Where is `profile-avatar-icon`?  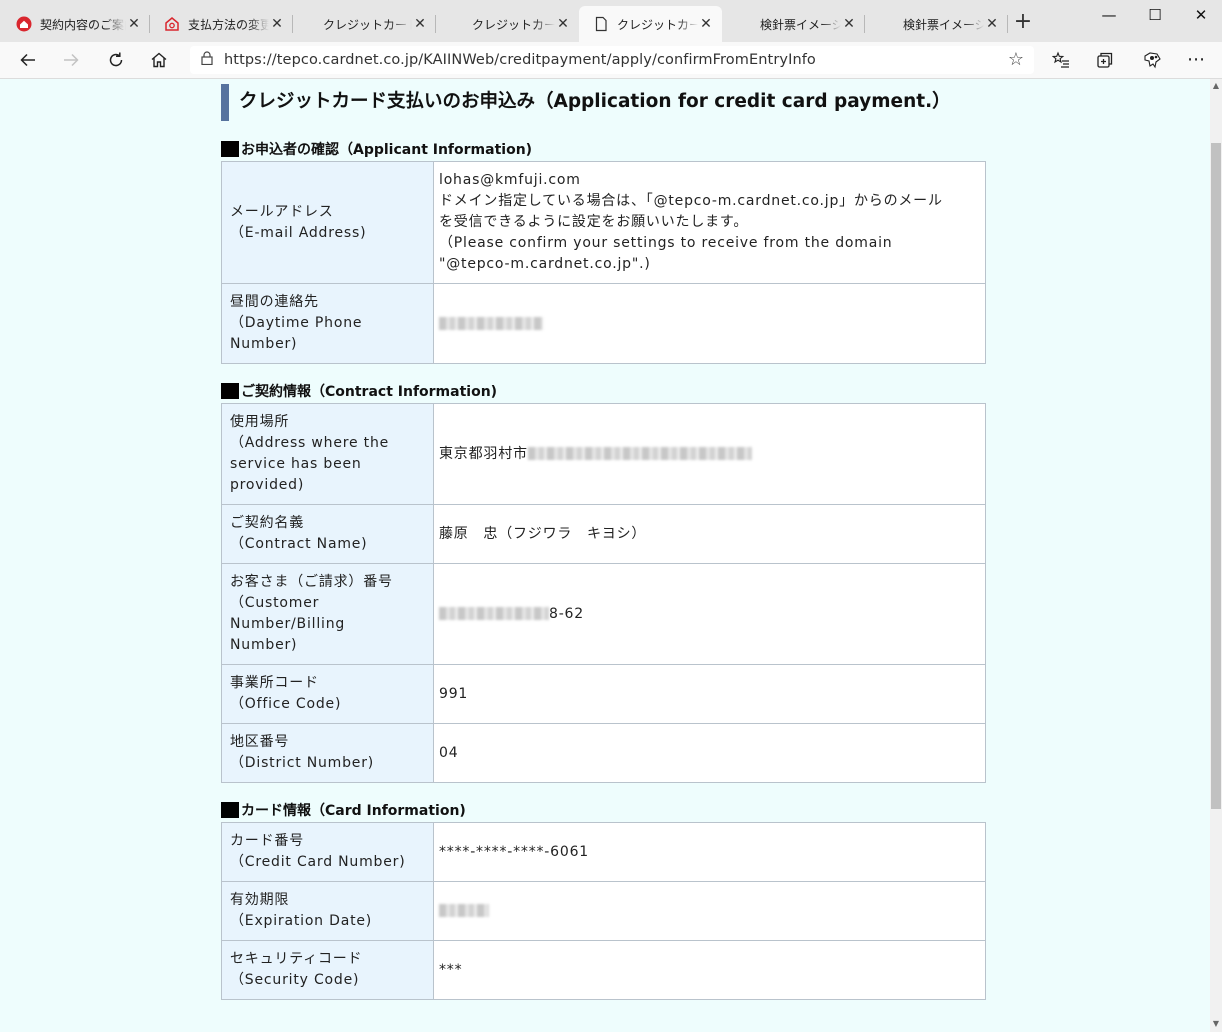
profile-avatar-icon is located at coordinates (1152, 60).